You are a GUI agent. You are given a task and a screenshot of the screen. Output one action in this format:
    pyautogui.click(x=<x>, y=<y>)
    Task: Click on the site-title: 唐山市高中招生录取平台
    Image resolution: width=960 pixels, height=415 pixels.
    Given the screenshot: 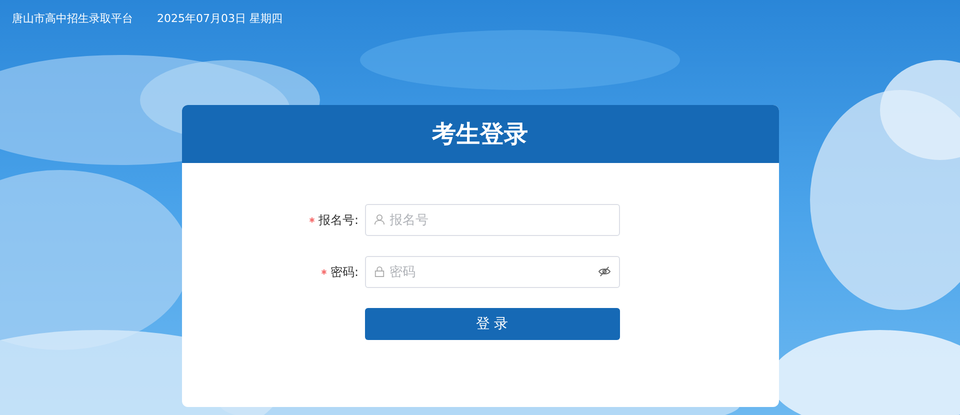 What is the action you would take?
    pyautogui.click(x=72, y=18)
    